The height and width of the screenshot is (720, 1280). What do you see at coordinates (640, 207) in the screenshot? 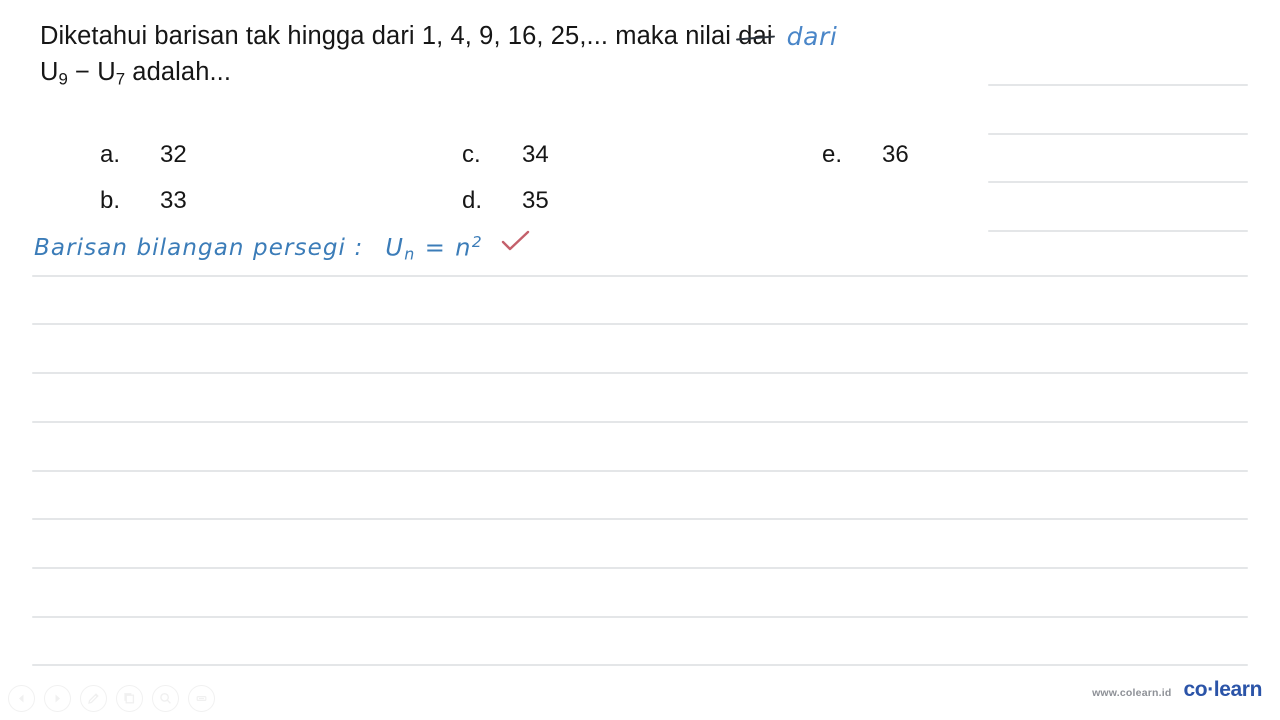
I see `options-row-2: b. 33 d. 35` at bounding box center [640, 207].